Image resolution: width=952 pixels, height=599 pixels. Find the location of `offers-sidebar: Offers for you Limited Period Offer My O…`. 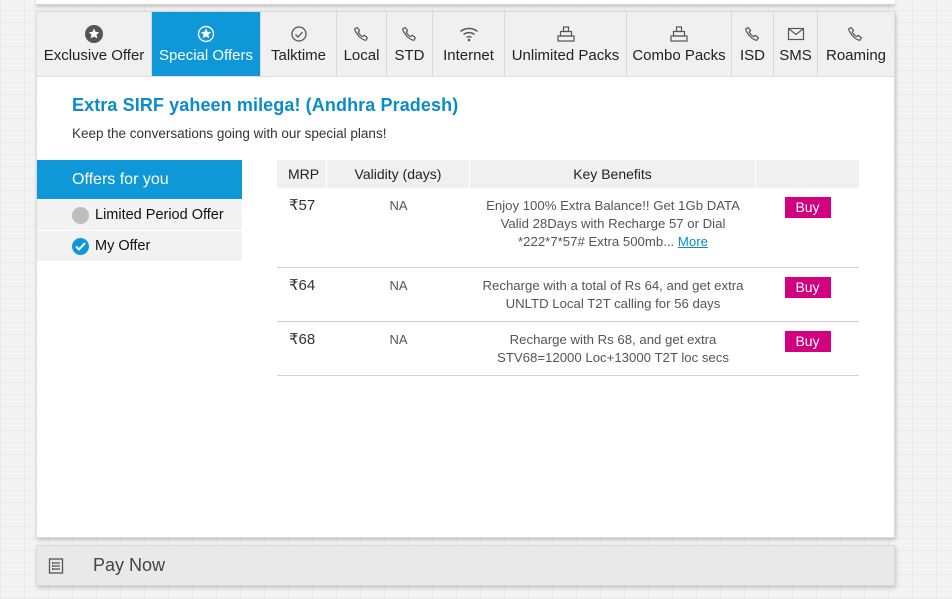

offers-sidebar: Offers for you Limited Period Offer My O… is located at coordinates (139, 210).